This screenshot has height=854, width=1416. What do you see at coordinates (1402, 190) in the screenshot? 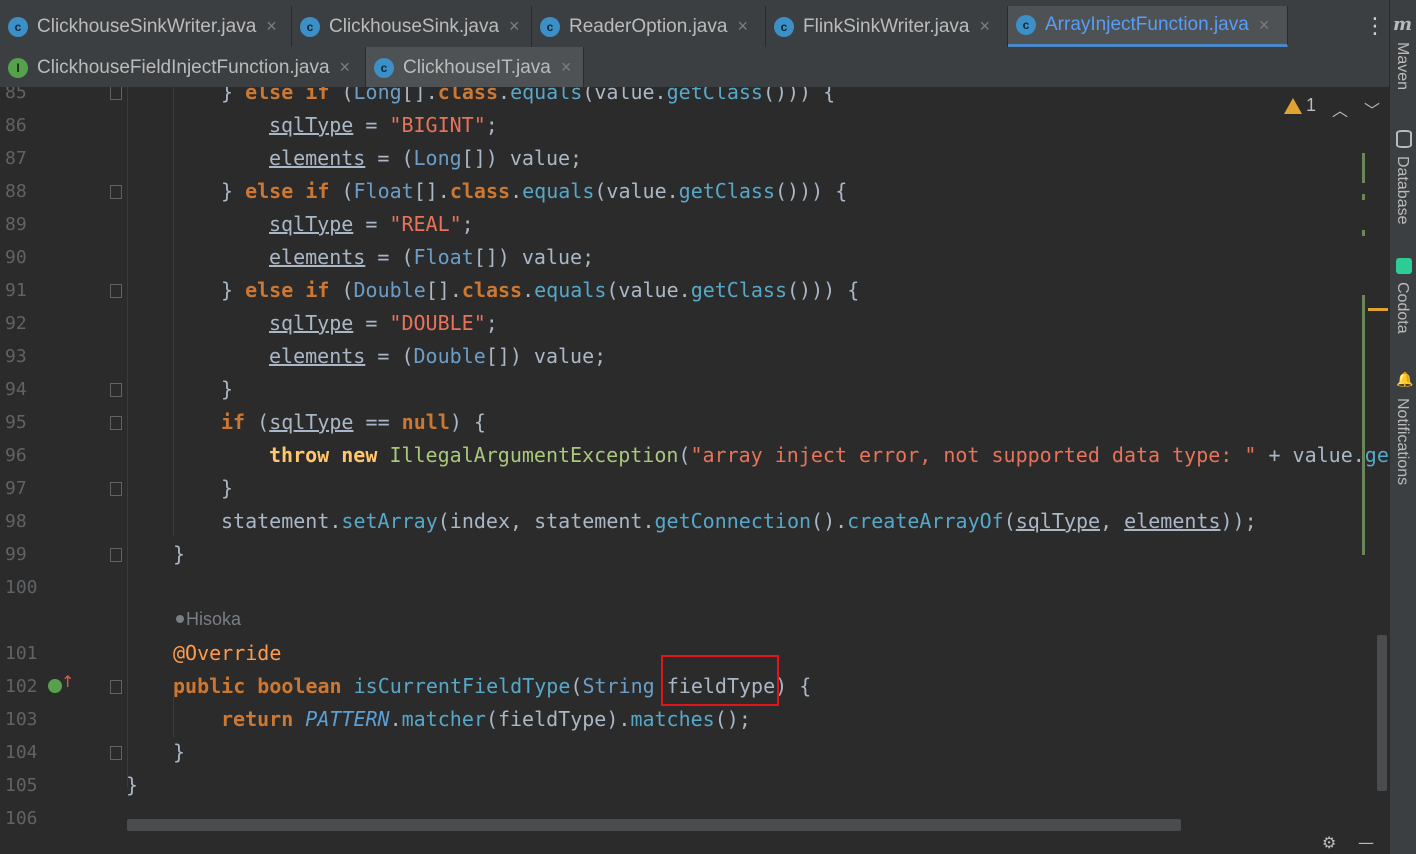
I see `database-tool-button: Database` at bounding box center [1402, 190].